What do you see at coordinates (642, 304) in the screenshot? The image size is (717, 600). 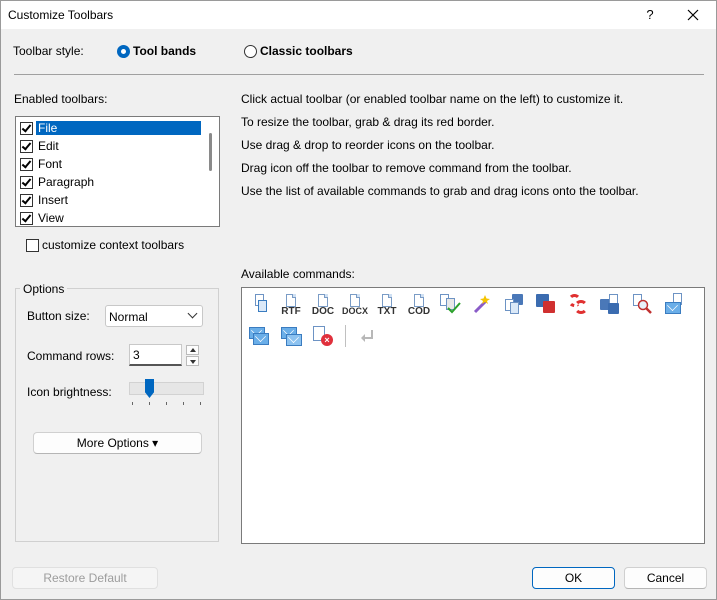 I see `find-document-icon` at bounding box center [642, 304].